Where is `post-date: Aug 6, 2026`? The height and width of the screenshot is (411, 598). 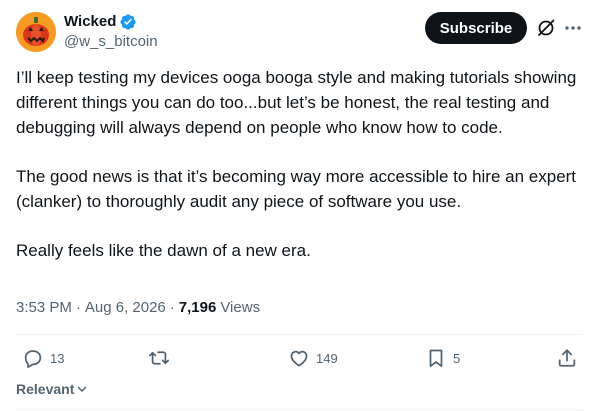 post-date: Aug 6, 2026 is located at coordinates (125, 308).